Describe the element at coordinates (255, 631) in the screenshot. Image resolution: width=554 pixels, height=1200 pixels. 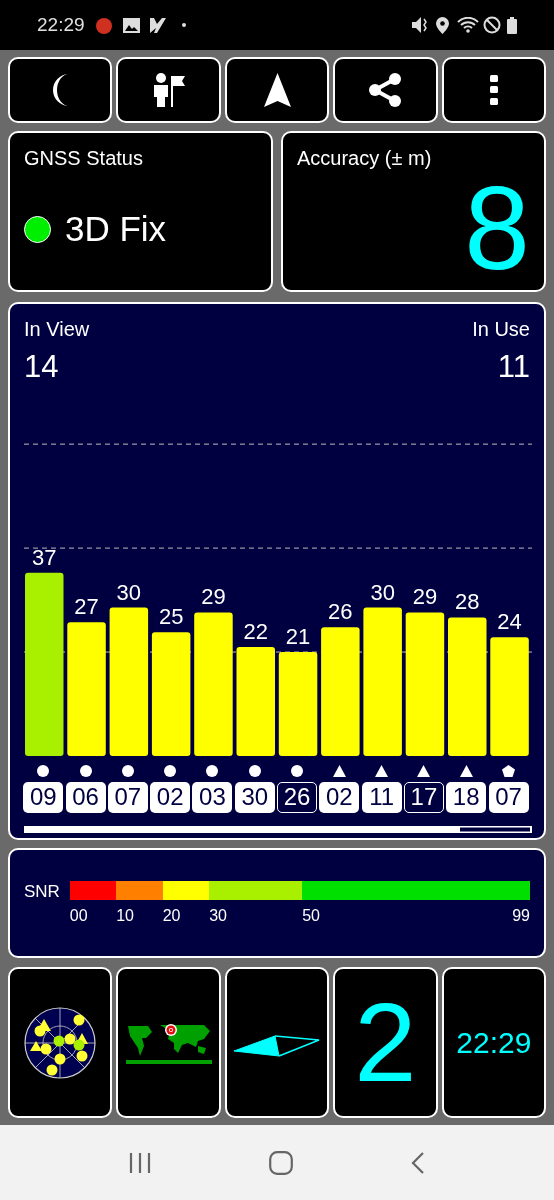
I see `signal-value: 22` at that location.